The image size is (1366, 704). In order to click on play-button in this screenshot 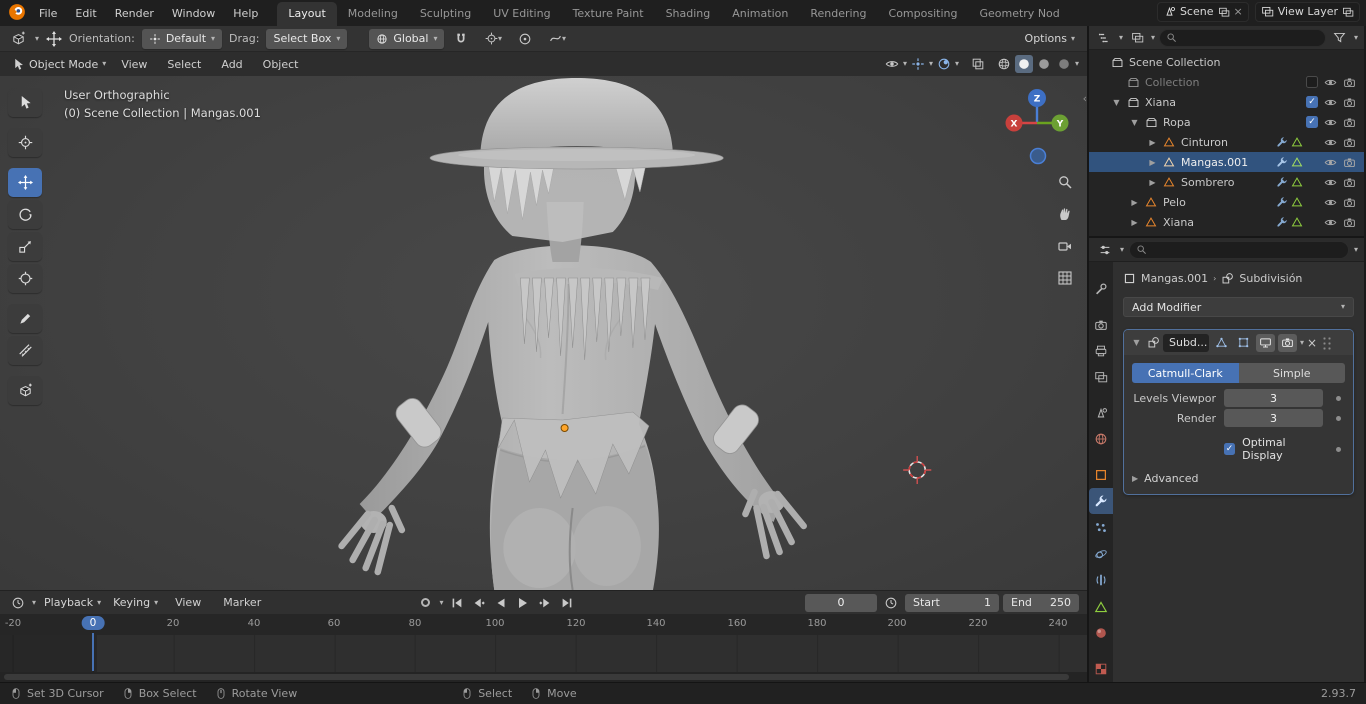, I will do `click(523, 603)`.